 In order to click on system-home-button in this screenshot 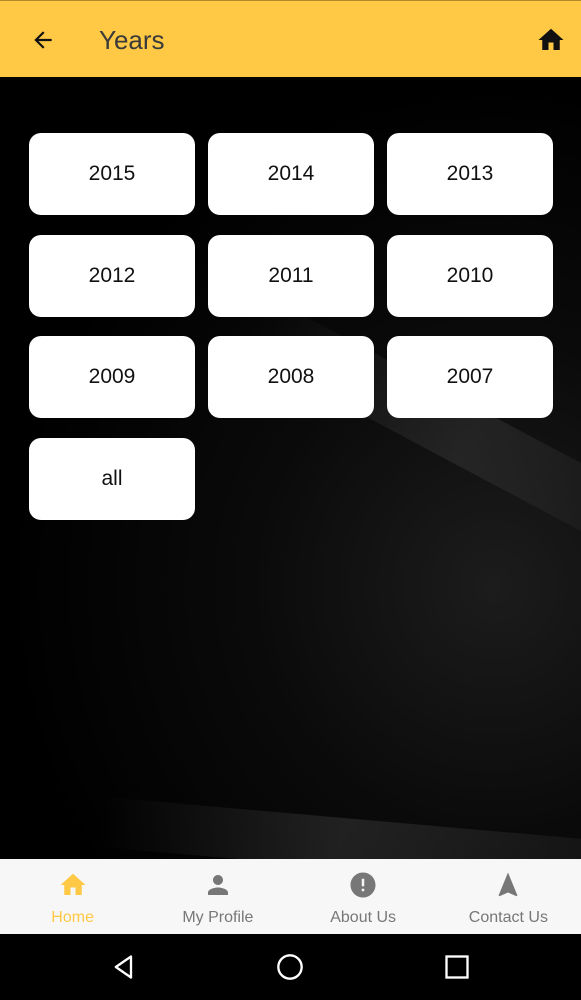, I will do `click(290, 967)`.